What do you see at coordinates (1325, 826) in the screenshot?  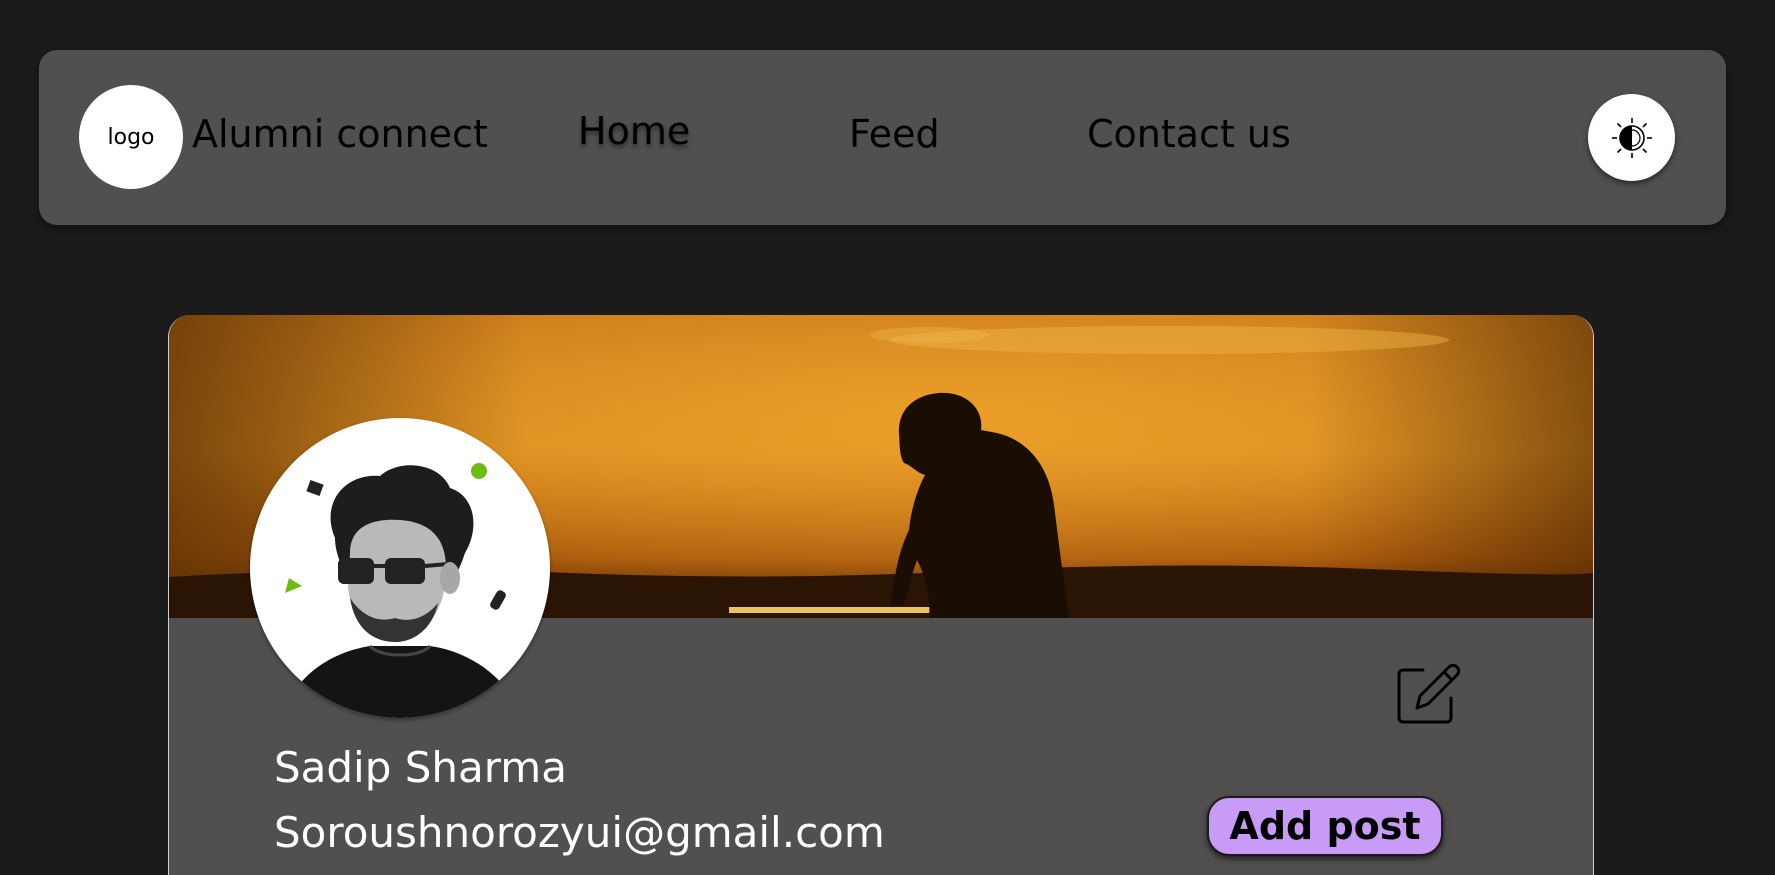 I see `add-post-button: Add post` at bounding box center [1325, 826].